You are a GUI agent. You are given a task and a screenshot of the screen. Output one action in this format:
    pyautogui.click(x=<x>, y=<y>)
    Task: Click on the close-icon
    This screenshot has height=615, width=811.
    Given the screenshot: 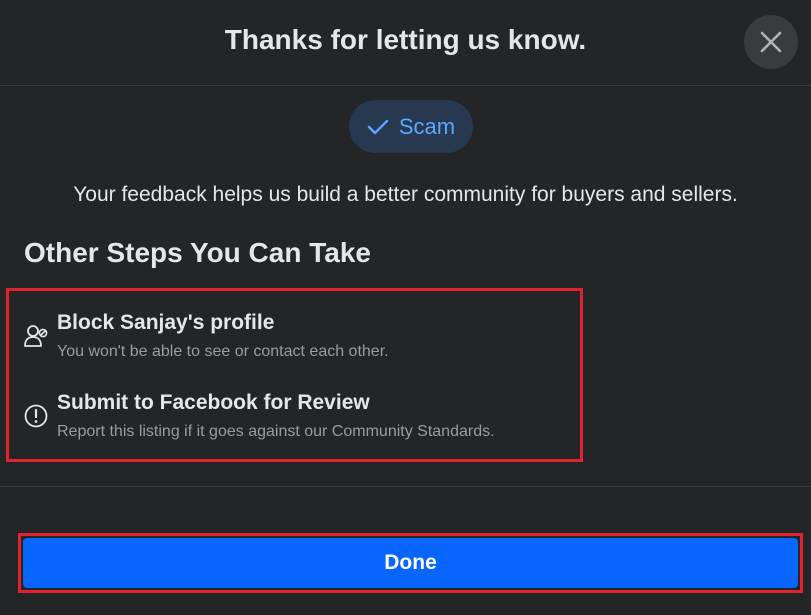 What is the action you would take?
    pyautogui.click(x=771, y=42)
    